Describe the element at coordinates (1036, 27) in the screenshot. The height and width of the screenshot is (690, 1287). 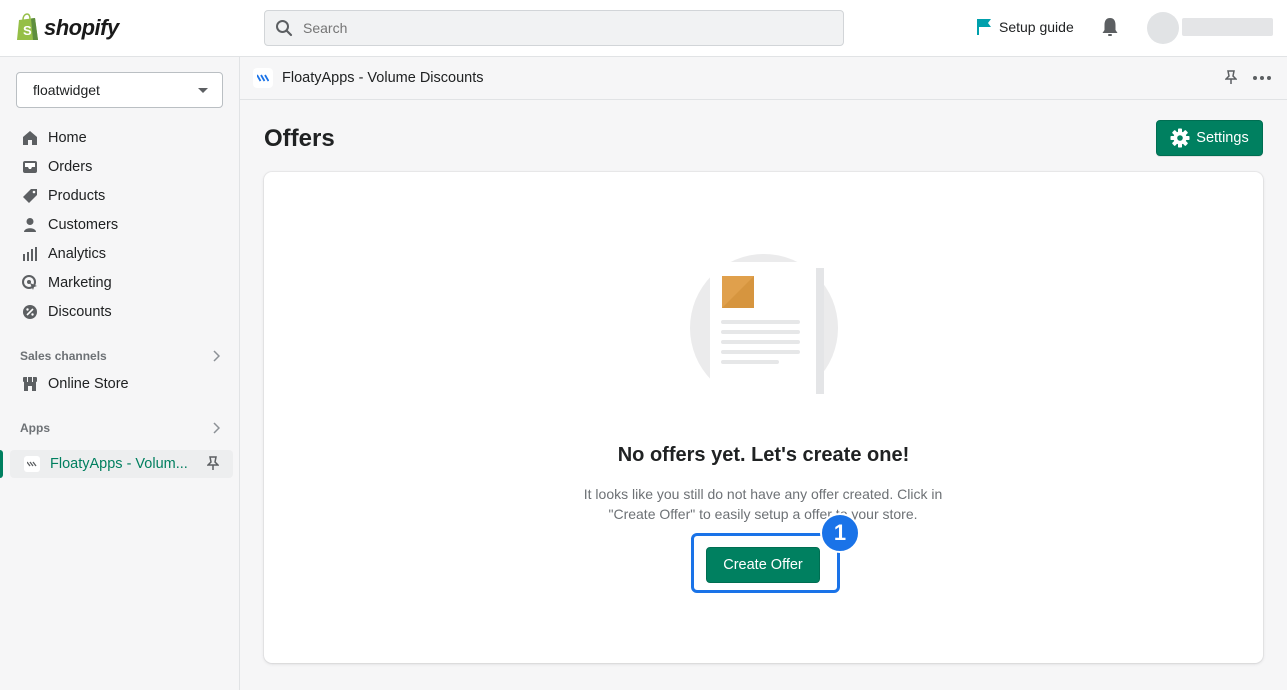
I see `setup-guide-label: Setup guide` at that location.